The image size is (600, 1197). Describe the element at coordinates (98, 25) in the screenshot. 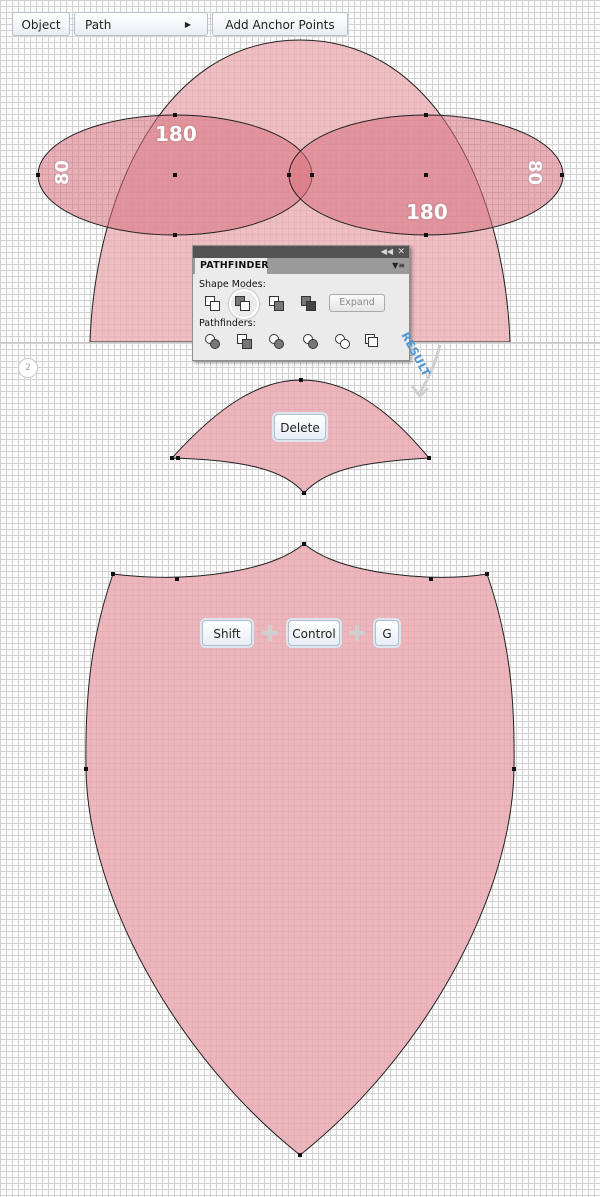

I see `menu-path-label: Path` at that location.